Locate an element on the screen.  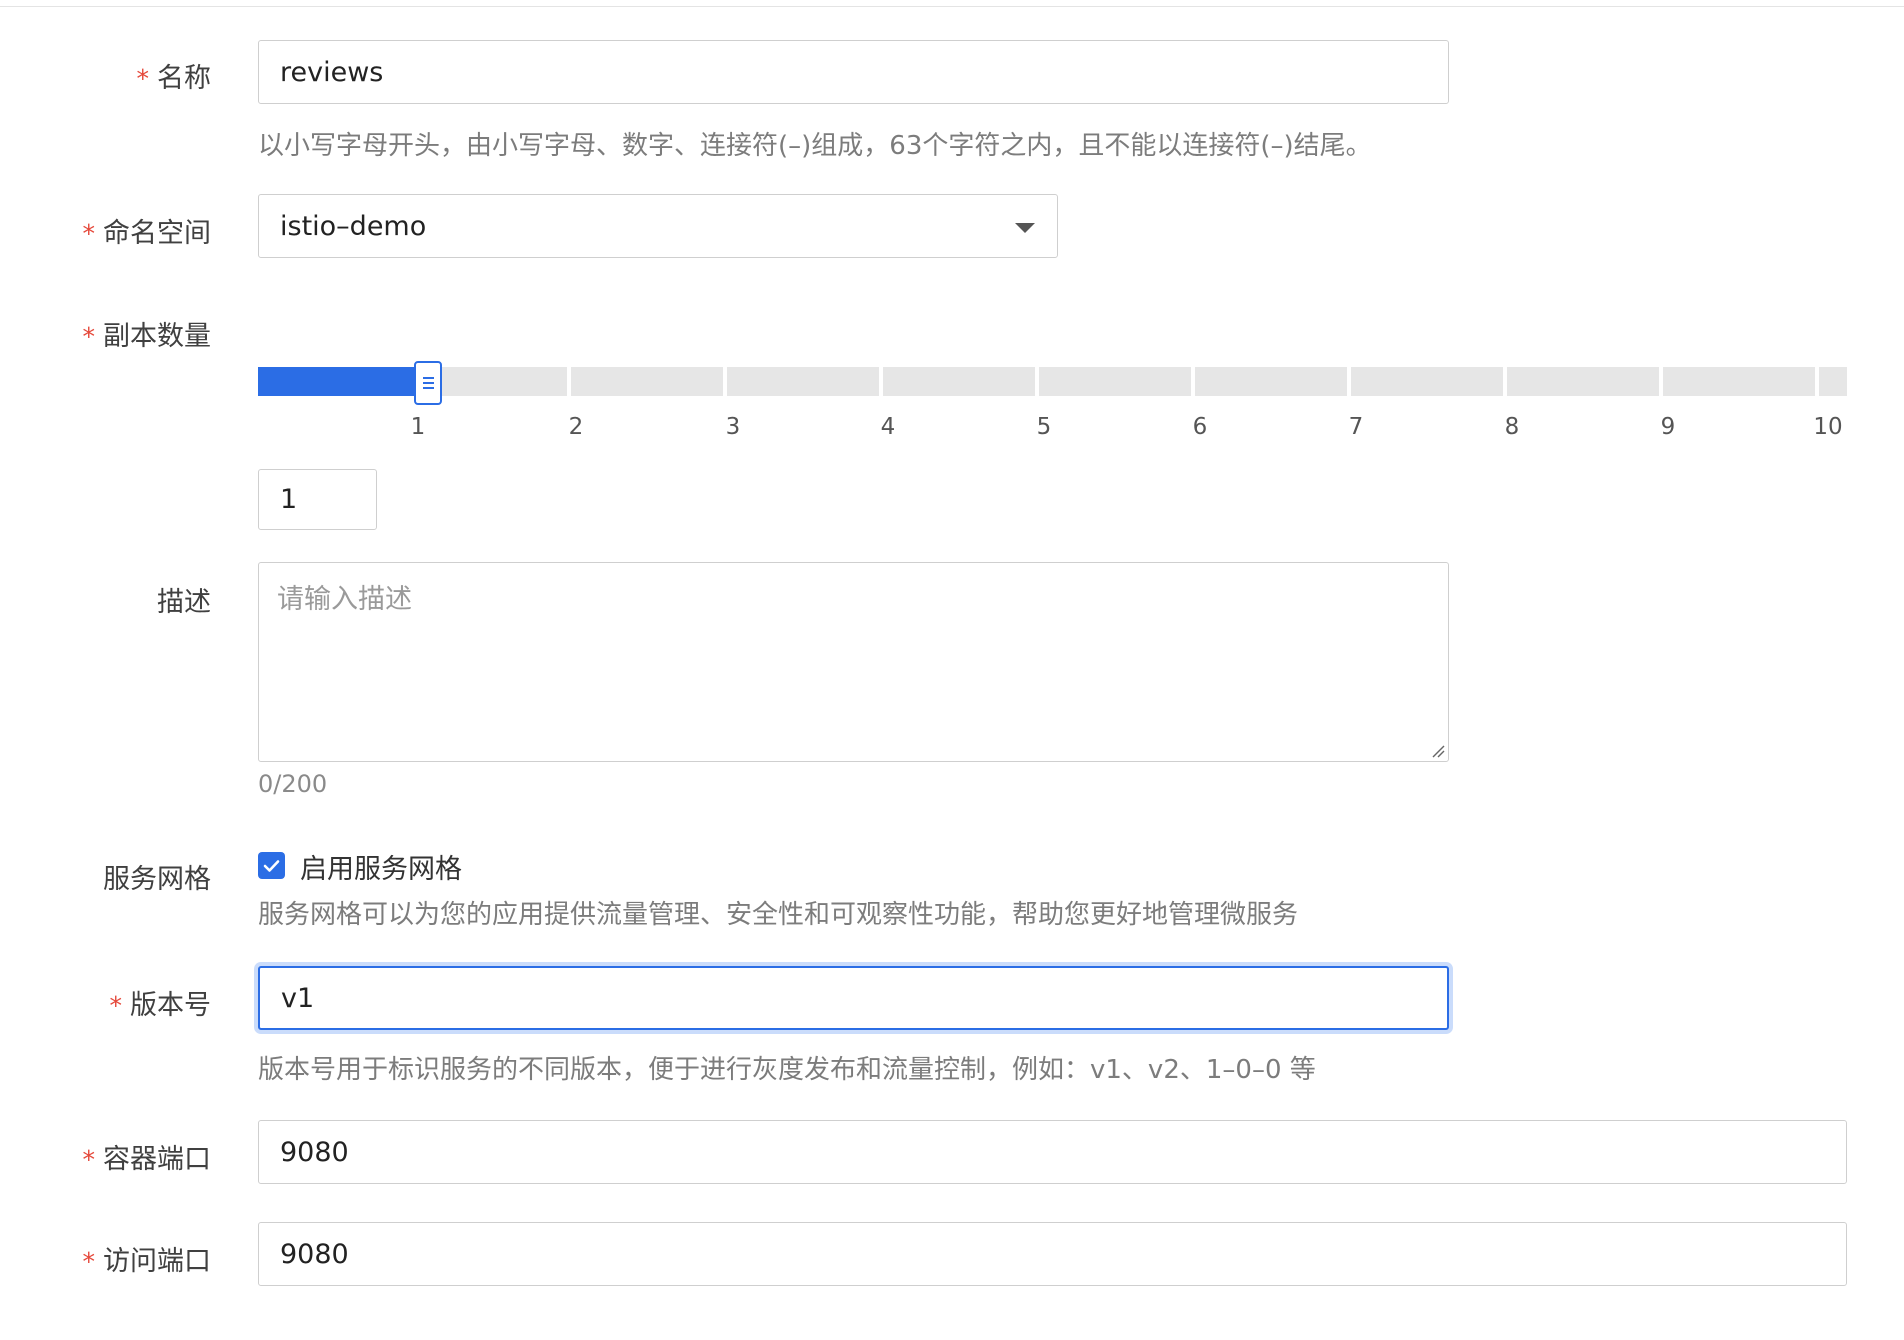
slider-tick-label: 9 is located at coordinates (1668, 427).